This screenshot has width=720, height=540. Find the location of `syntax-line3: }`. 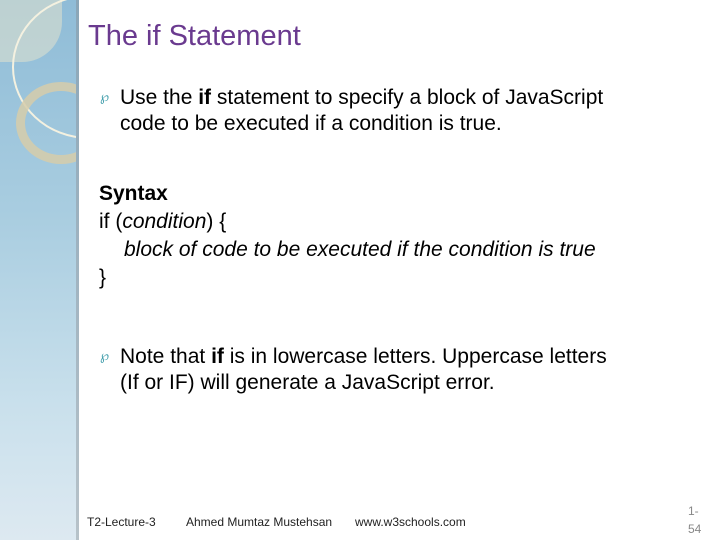

syntax-line3: } is located at coordinates (103, 277).